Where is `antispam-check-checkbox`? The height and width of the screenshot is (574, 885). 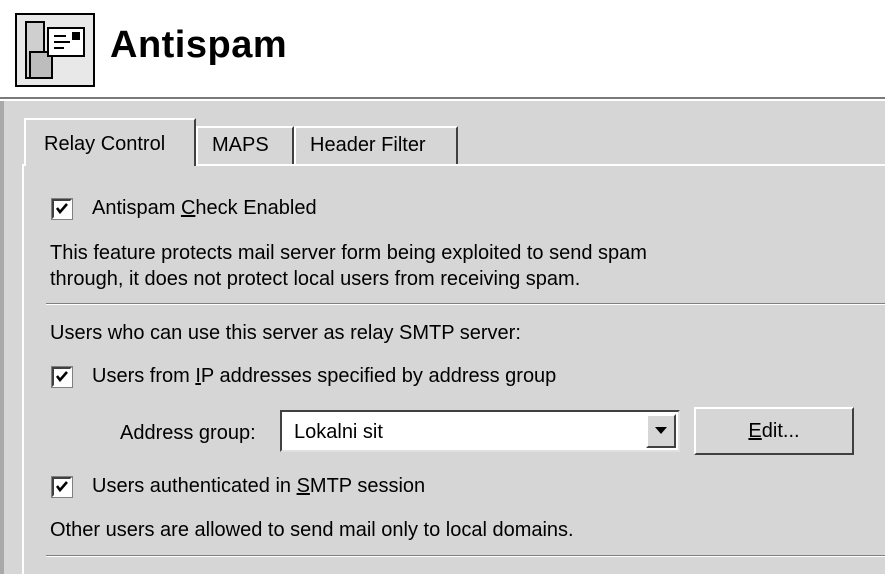 antispam-check-checkbox is located at coordinates (62, 209).